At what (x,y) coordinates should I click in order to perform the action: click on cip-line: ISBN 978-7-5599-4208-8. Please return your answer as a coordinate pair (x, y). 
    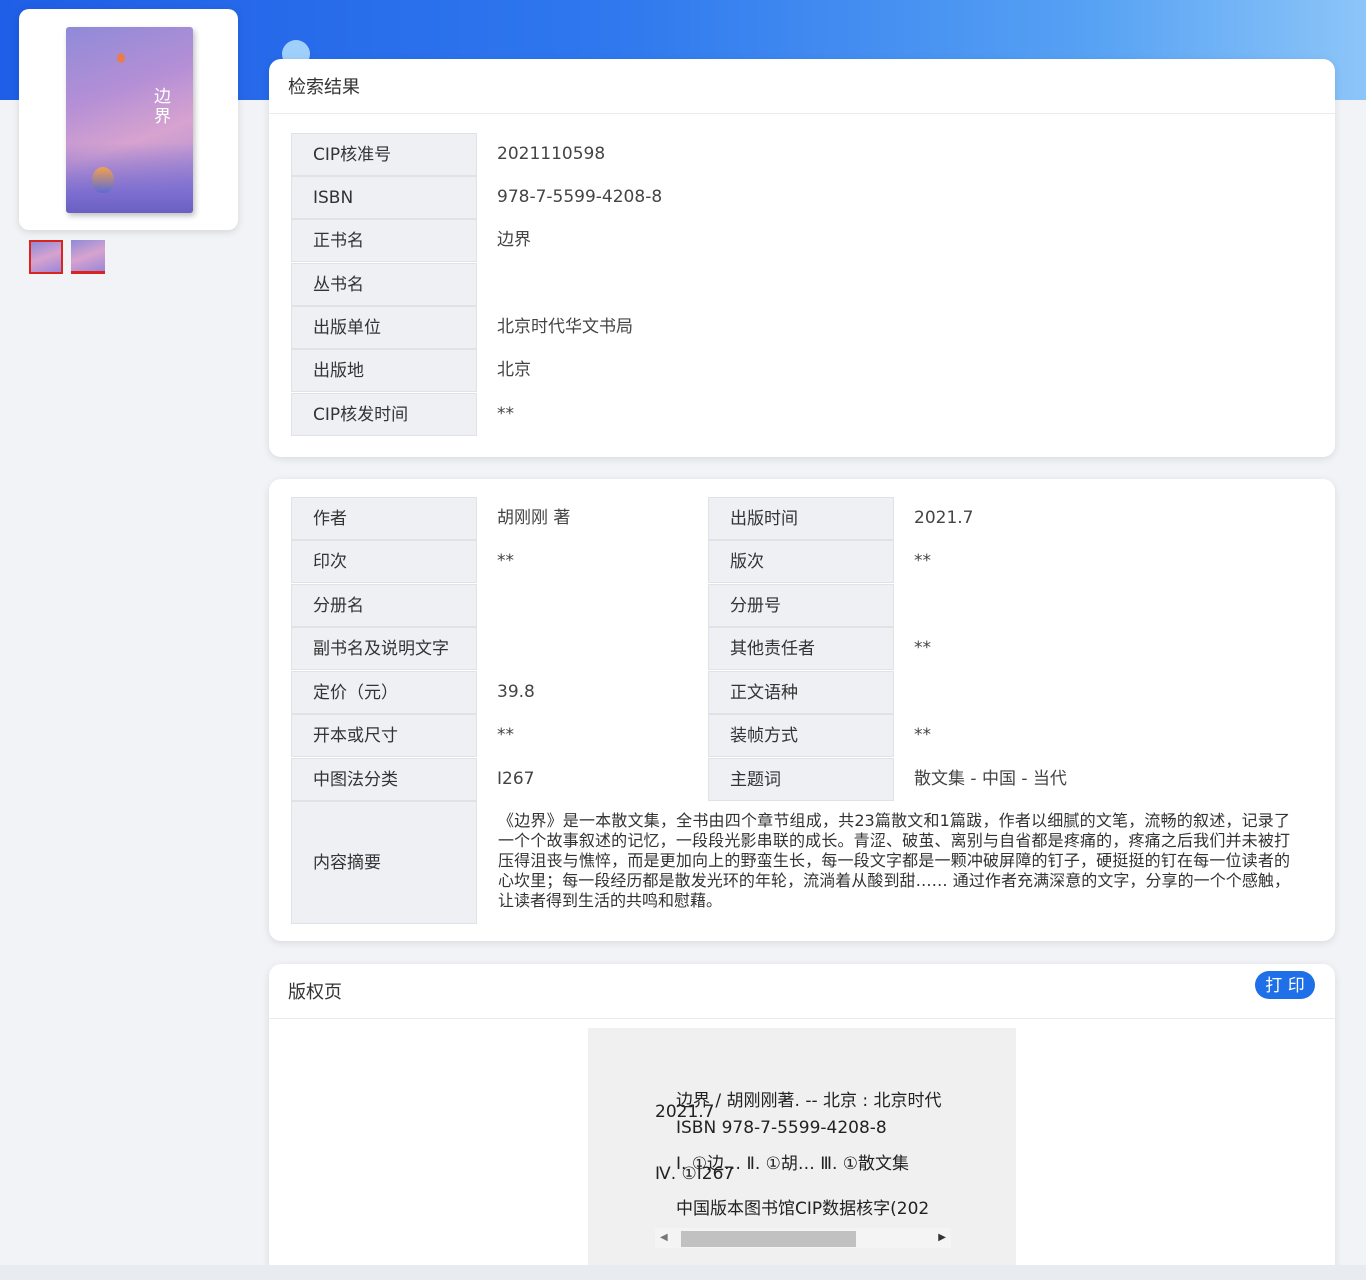
    Looking at the image, I should click on (781, 1128).